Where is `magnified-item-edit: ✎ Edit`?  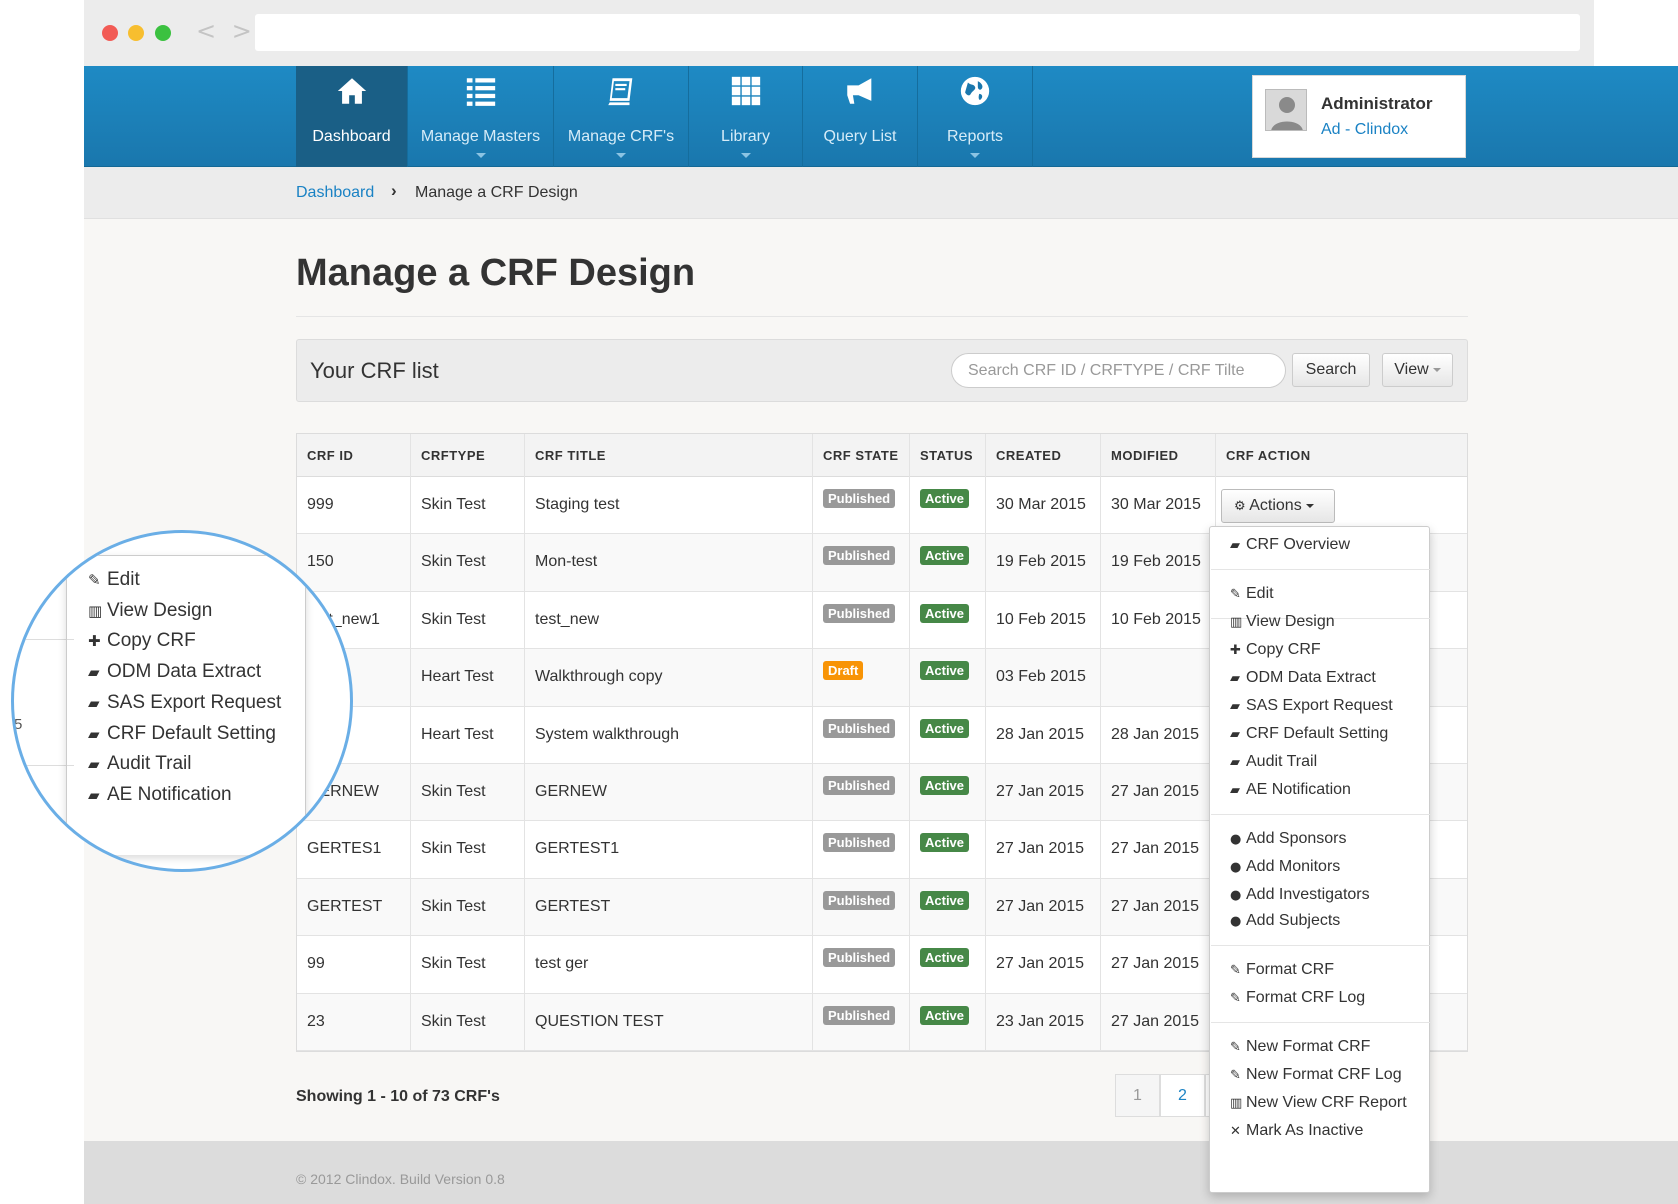
magnified-item-edit: ✎ Edit is located at coordinates (114, 580).